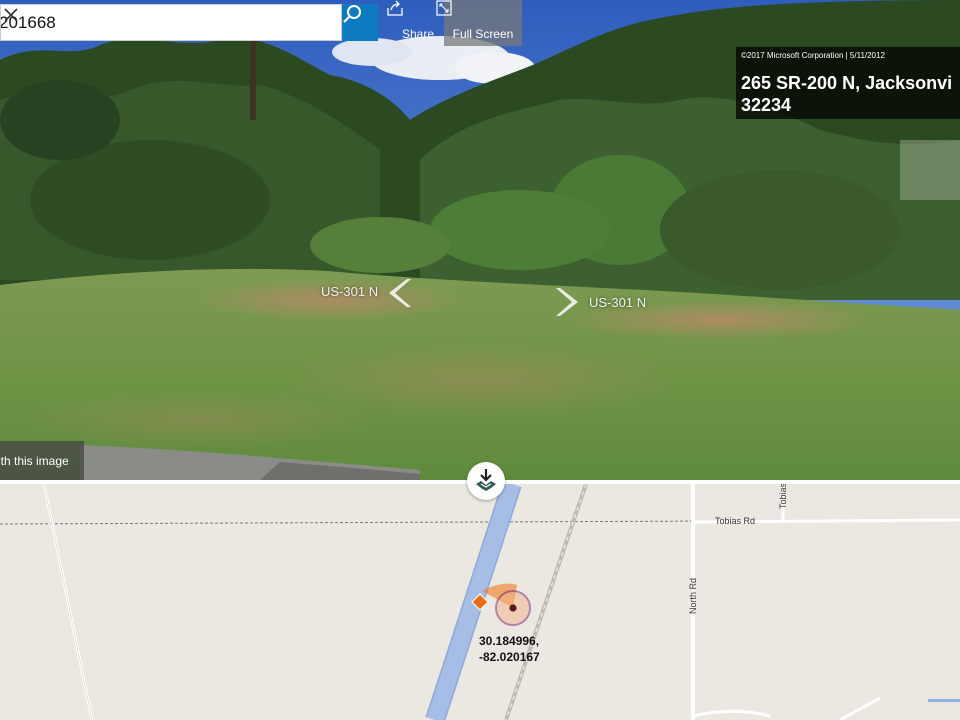 Image resolution: width=960 pixels, height=720 pixels. I want to click on share-icon, so click(395, 8).